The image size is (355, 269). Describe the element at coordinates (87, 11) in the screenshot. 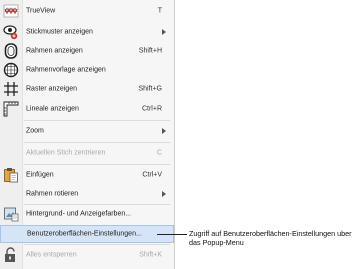

I see `menu-item-trueview: TrueView T` at that location.